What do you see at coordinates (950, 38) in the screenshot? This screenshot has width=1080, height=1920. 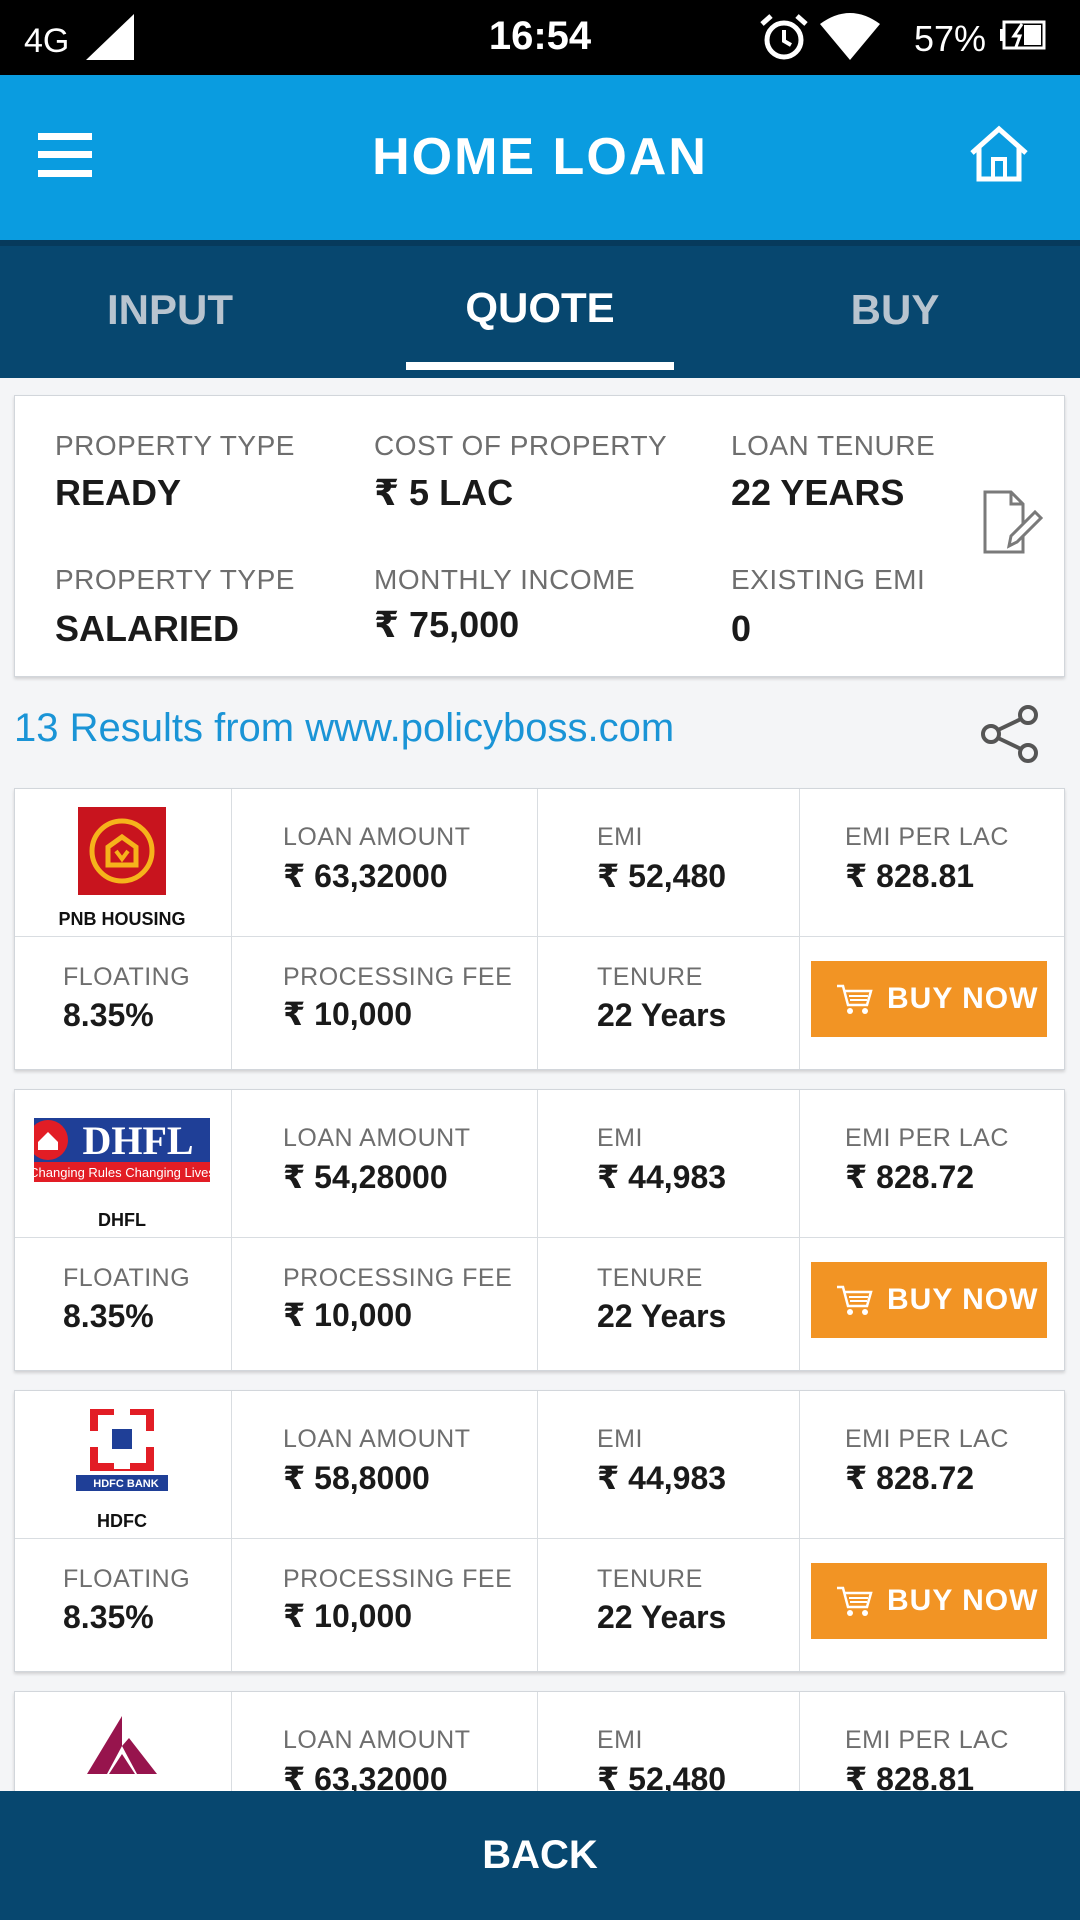 I see `battery-percent: 57%` at bounding box center [950, 38].